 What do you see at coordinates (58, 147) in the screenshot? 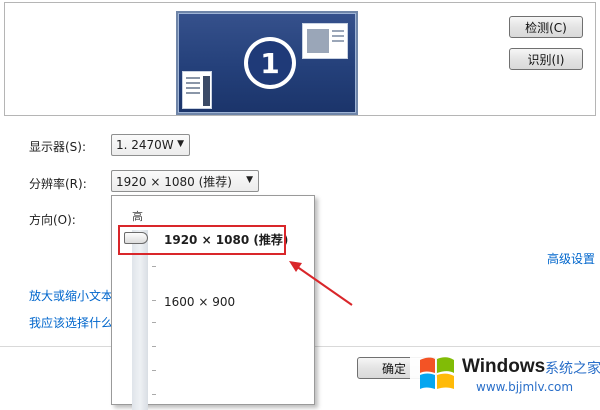
I see `display-label: 显示器(S):` at bounding box center [58, 147].